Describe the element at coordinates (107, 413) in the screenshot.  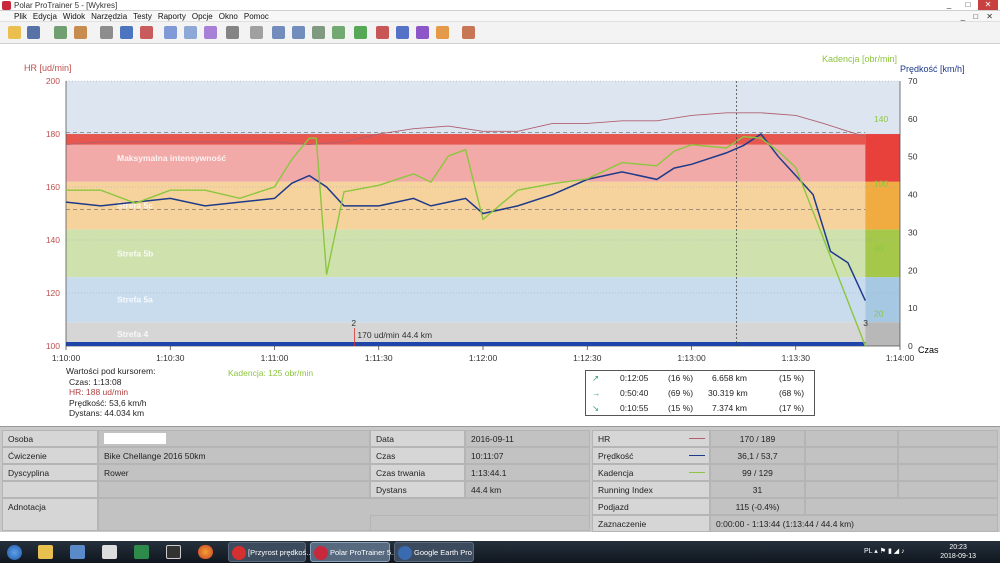
I see `cursor-distance: Dystans: 44.034 km` at that location.